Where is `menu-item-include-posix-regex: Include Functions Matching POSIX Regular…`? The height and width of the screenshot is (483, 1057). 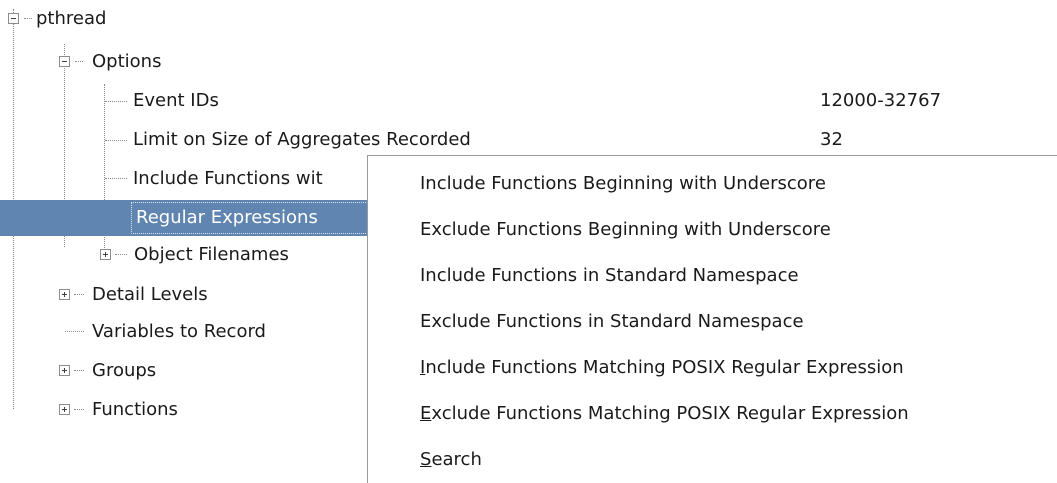 menu-item-include-posix-regex: Include Functions Matching POSIX Regular… is located at coordinates (712, 368).